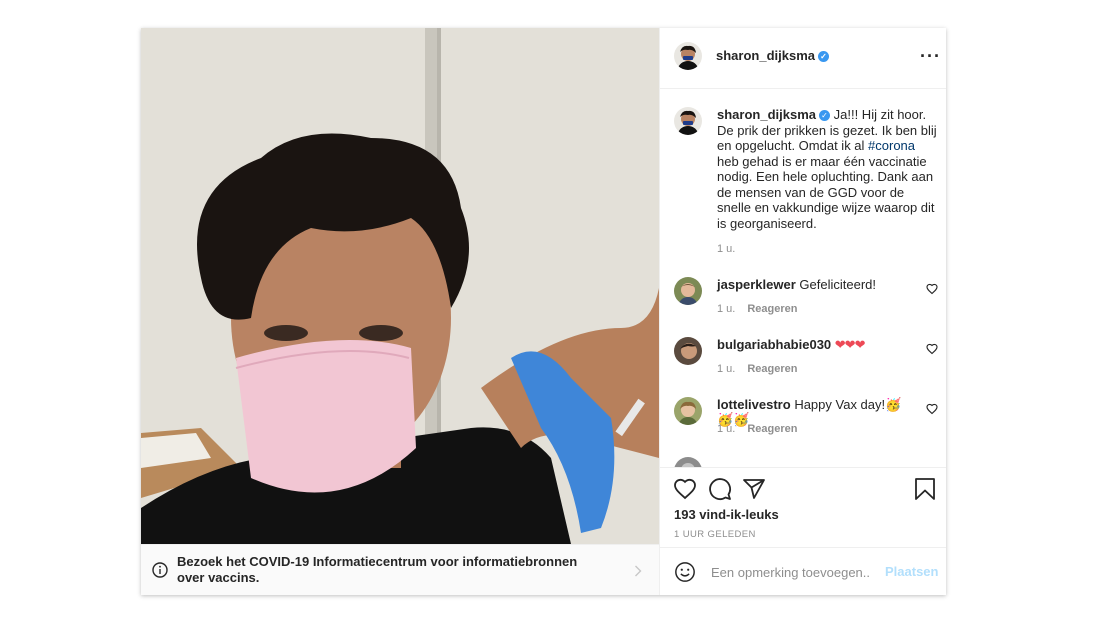 This screenshot has height=620, width=1104. Describe the element at coordinates (685, 491) in the screenshot. I see `heart-icon` at that location.